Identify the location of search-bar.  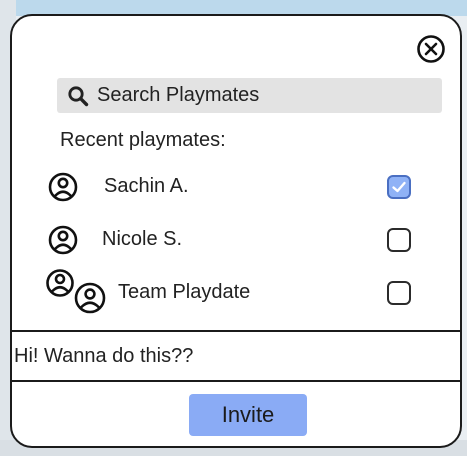
(249, 95).